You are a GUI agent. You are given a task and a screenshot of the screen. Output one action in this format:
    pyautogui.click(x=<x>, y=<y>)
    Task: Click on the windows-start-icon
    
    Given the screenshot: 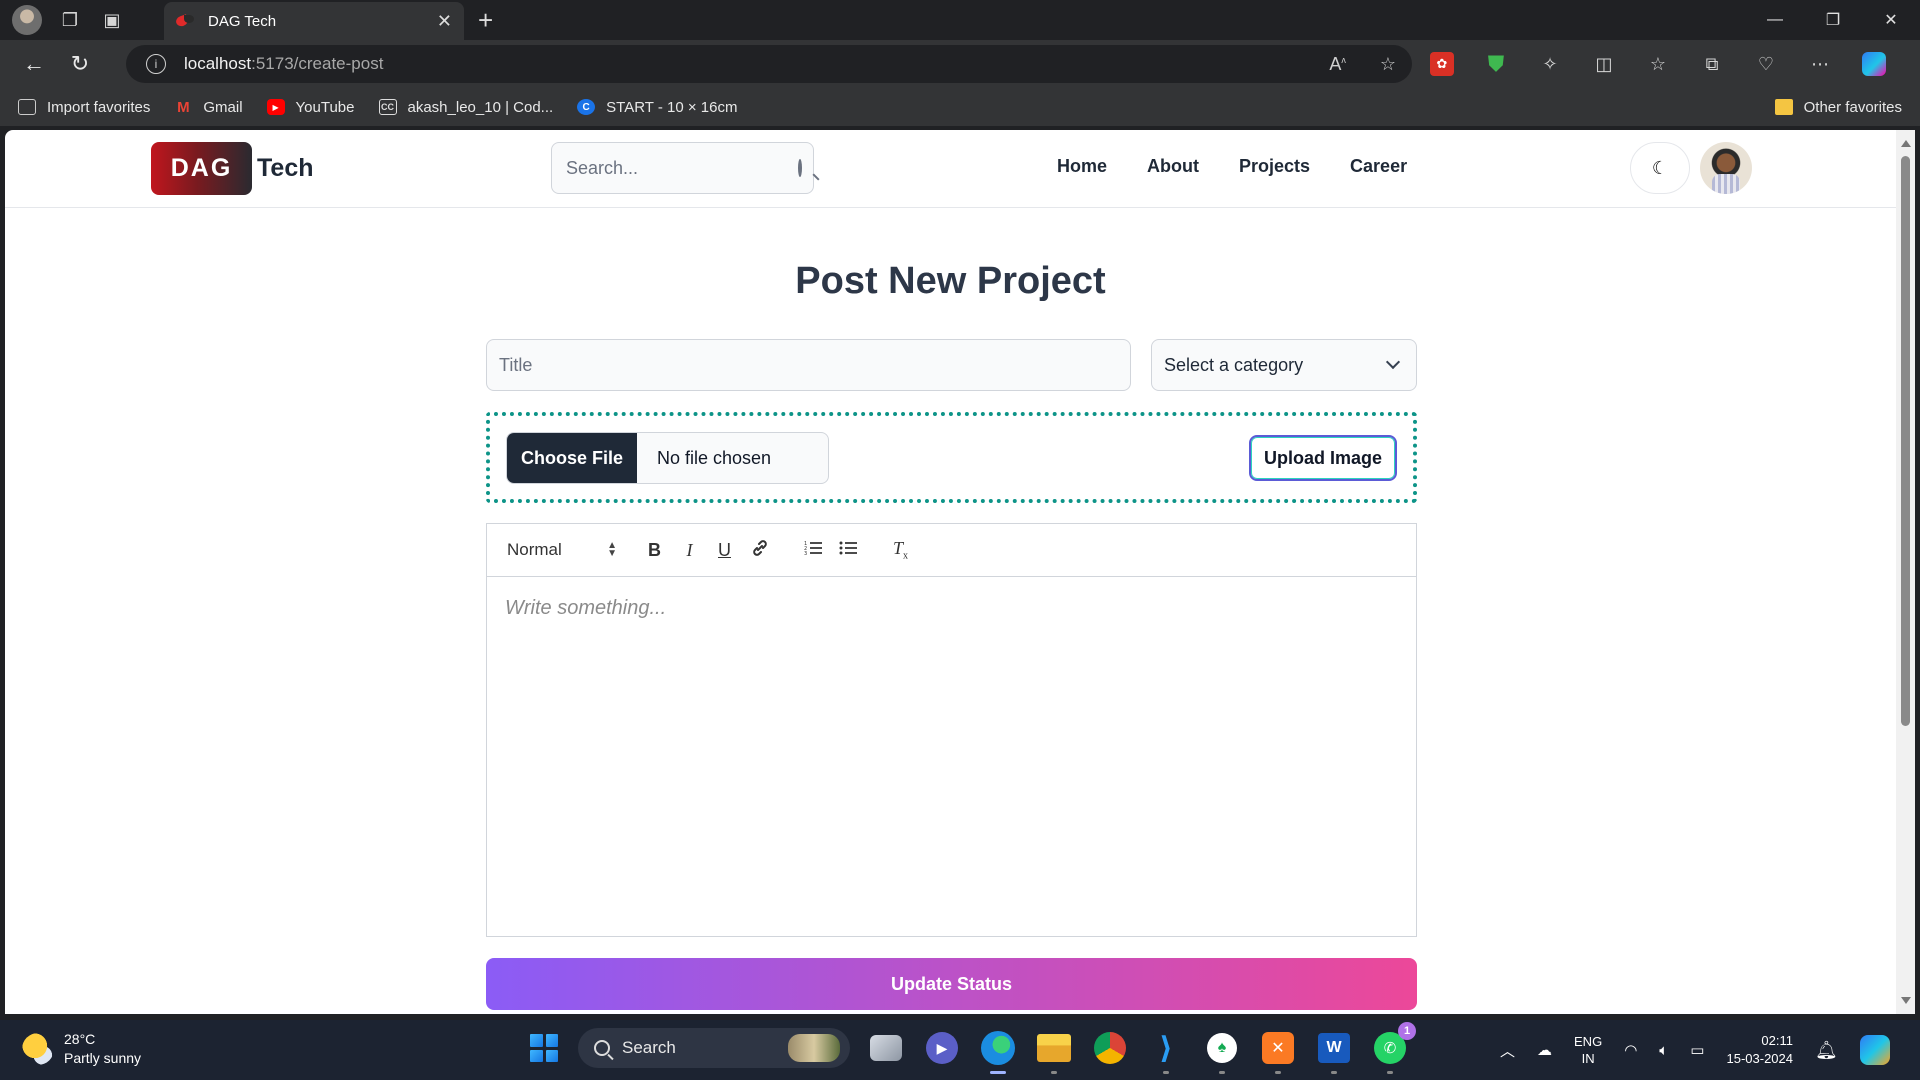 What is the action you would take?
    pyautogui.click(x=544, y=1048)
    